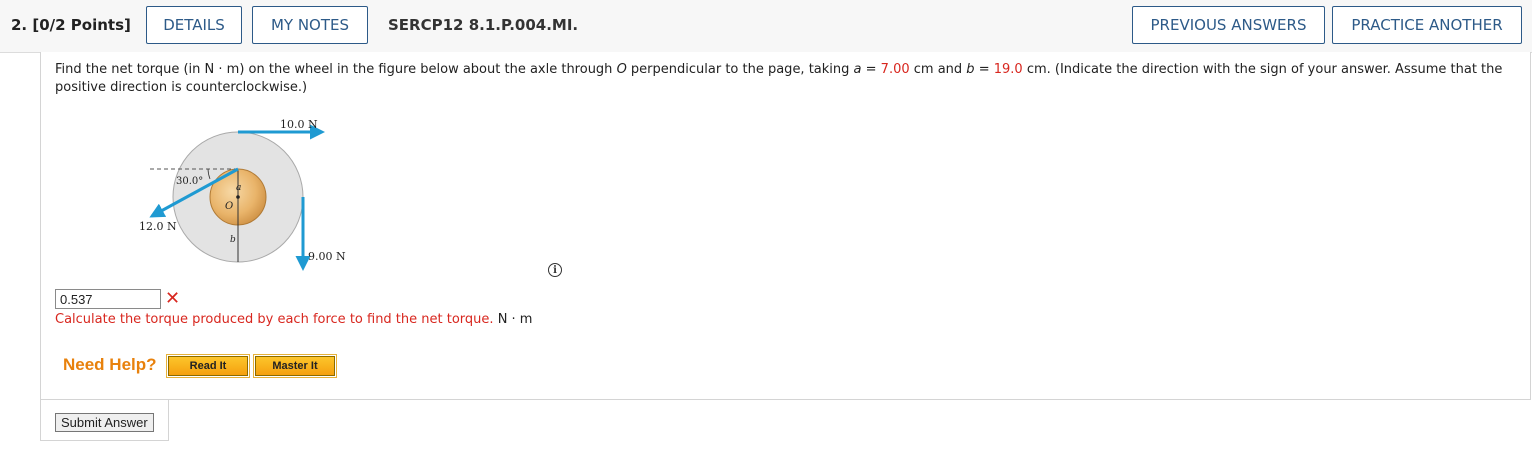 The width and height of the screenshot is (1532, 453). Describe the element at coordinates (238, 197) in the screenshot. I see `axle-point` at that location.